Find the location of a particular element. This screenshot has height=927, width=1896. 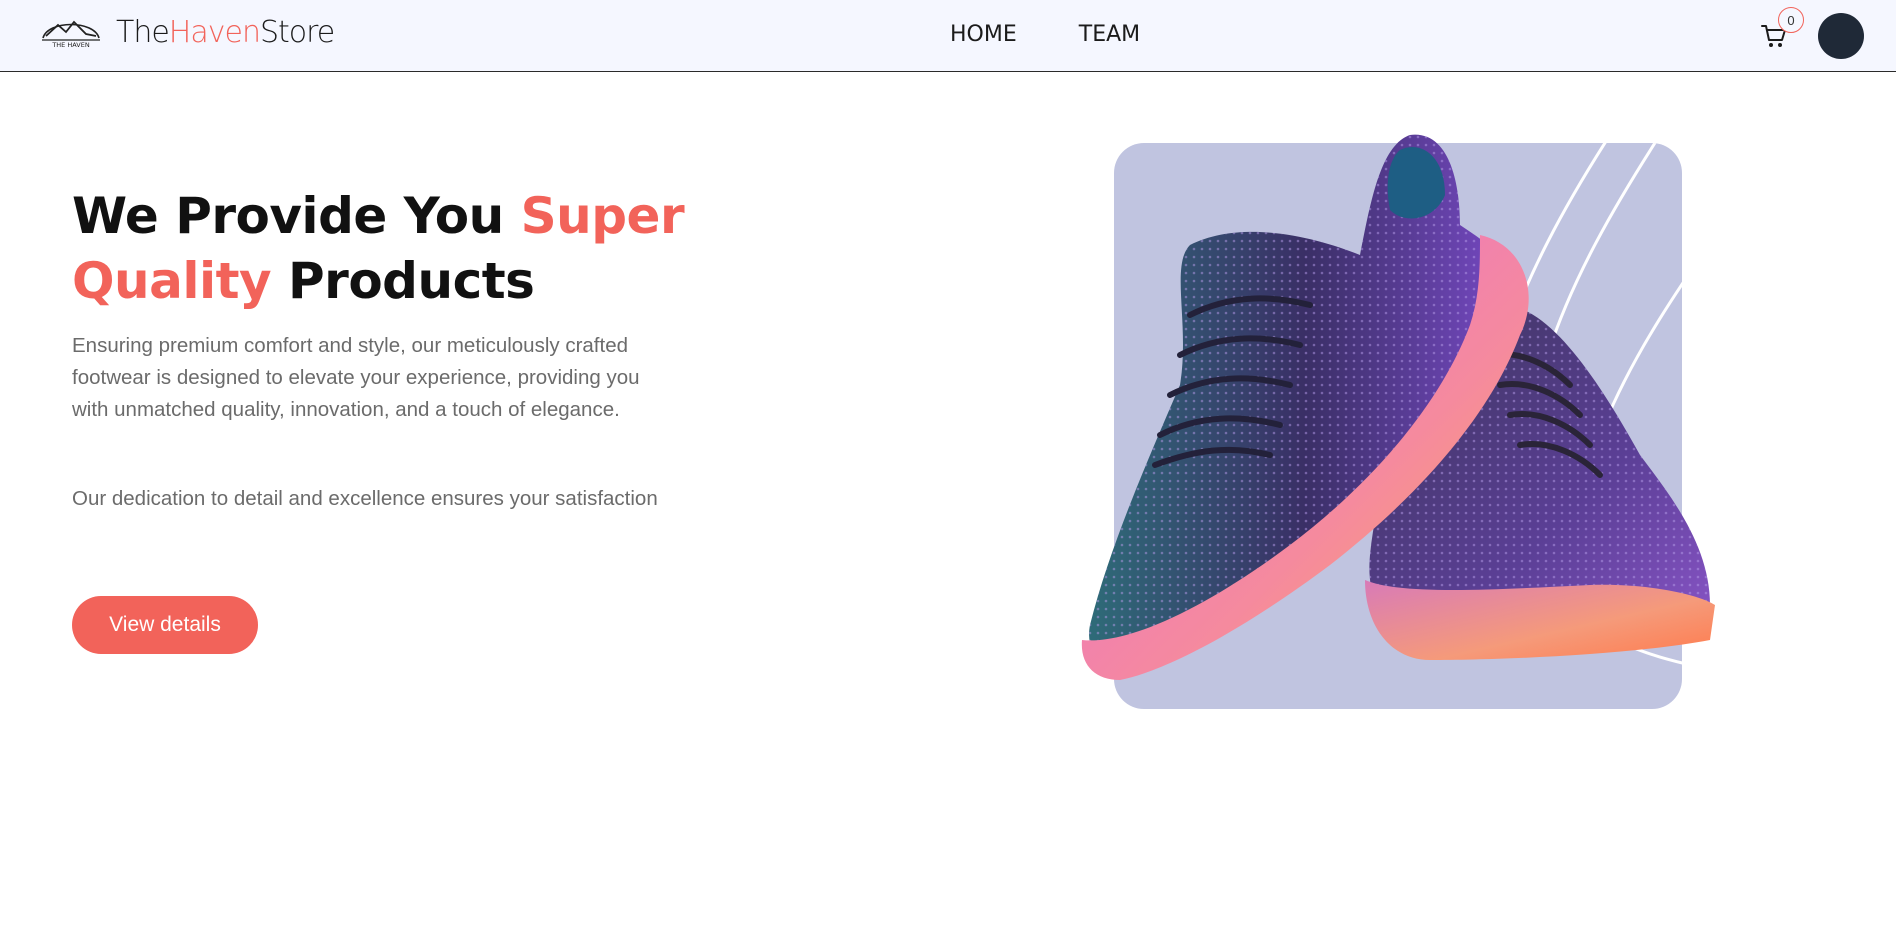

navbar: THE HAVEN TheHavenStore HOME TEAM 0 is located at coordinates (948, 36).